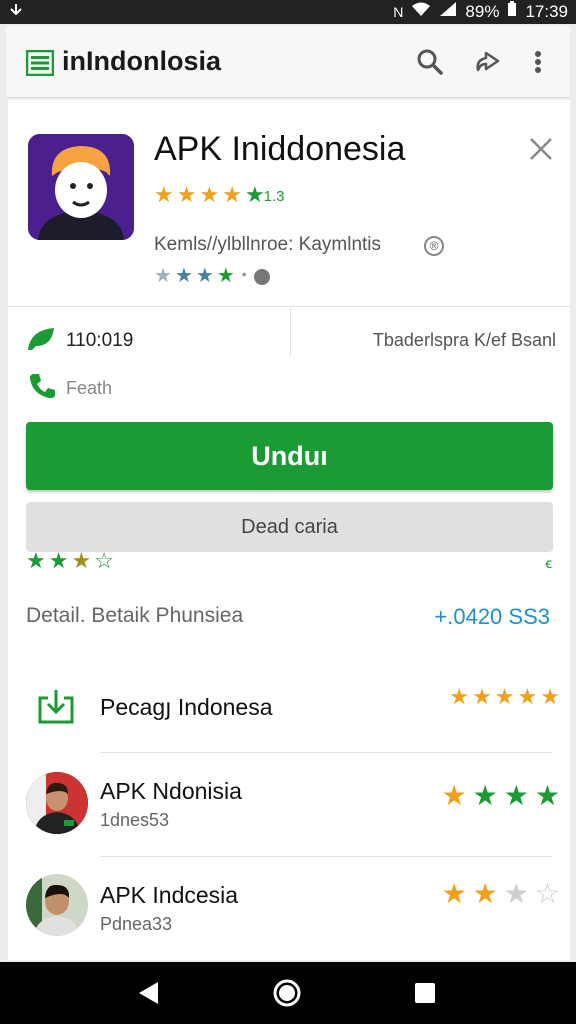 The height and width of the screenshot is (1024, 576). What do you see at coordinates (501, 796) in the screenshot?
I see `list-item-stars: ★ ★ ★ ★` at bounding box center [501, 796].